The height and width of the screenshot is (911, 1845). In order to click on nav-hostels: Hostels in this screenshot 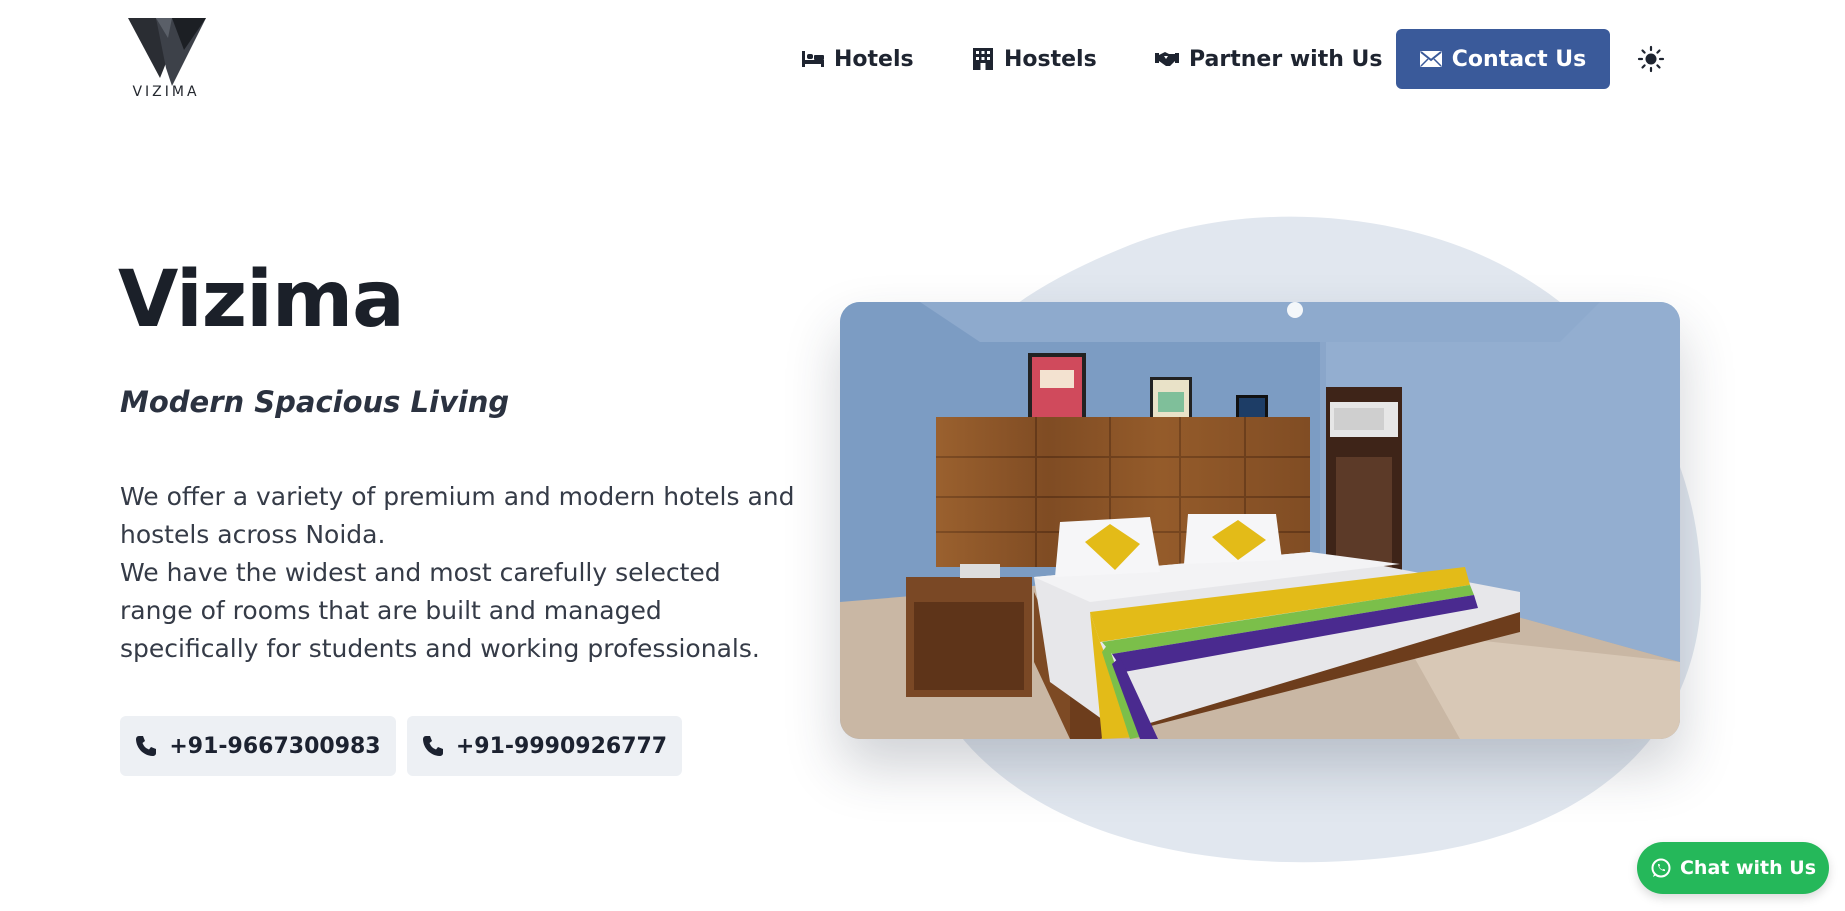, I will do `click(1034, 59)`.